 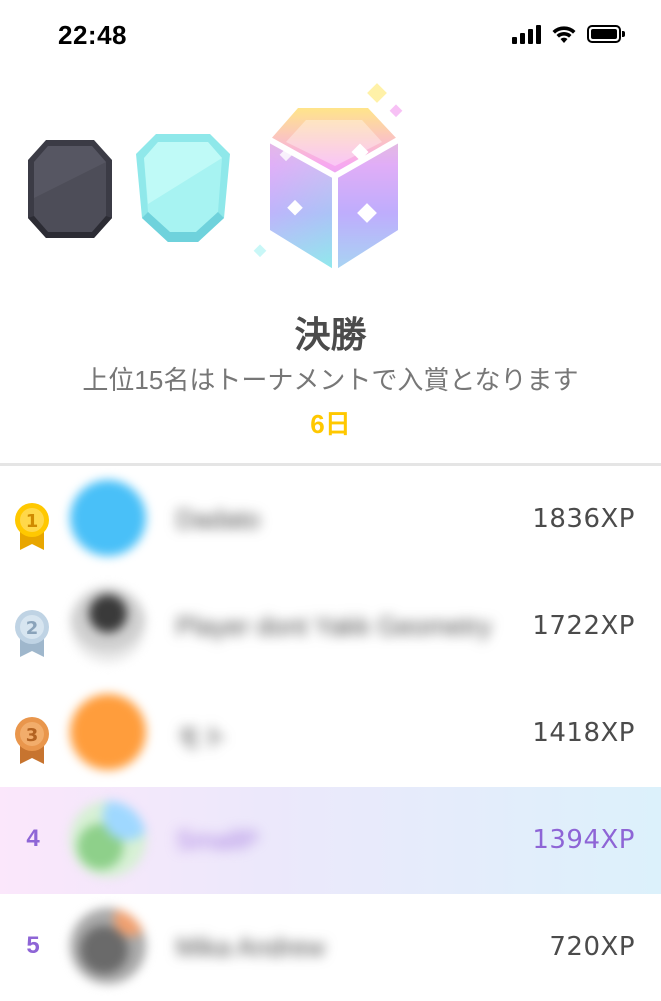 What do you see at coordinates (330, 380) in the screenshot?
I see `league-subtitle: 上位15名はトーナメントで入賞となります` at bounding box center [330, 380].